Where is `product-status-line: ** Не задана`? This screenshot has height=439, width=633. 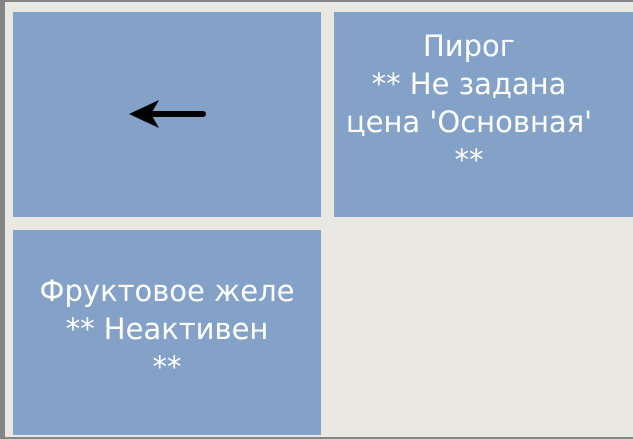 product-status-line: ** Не задана is located at coordinates (469, 84).